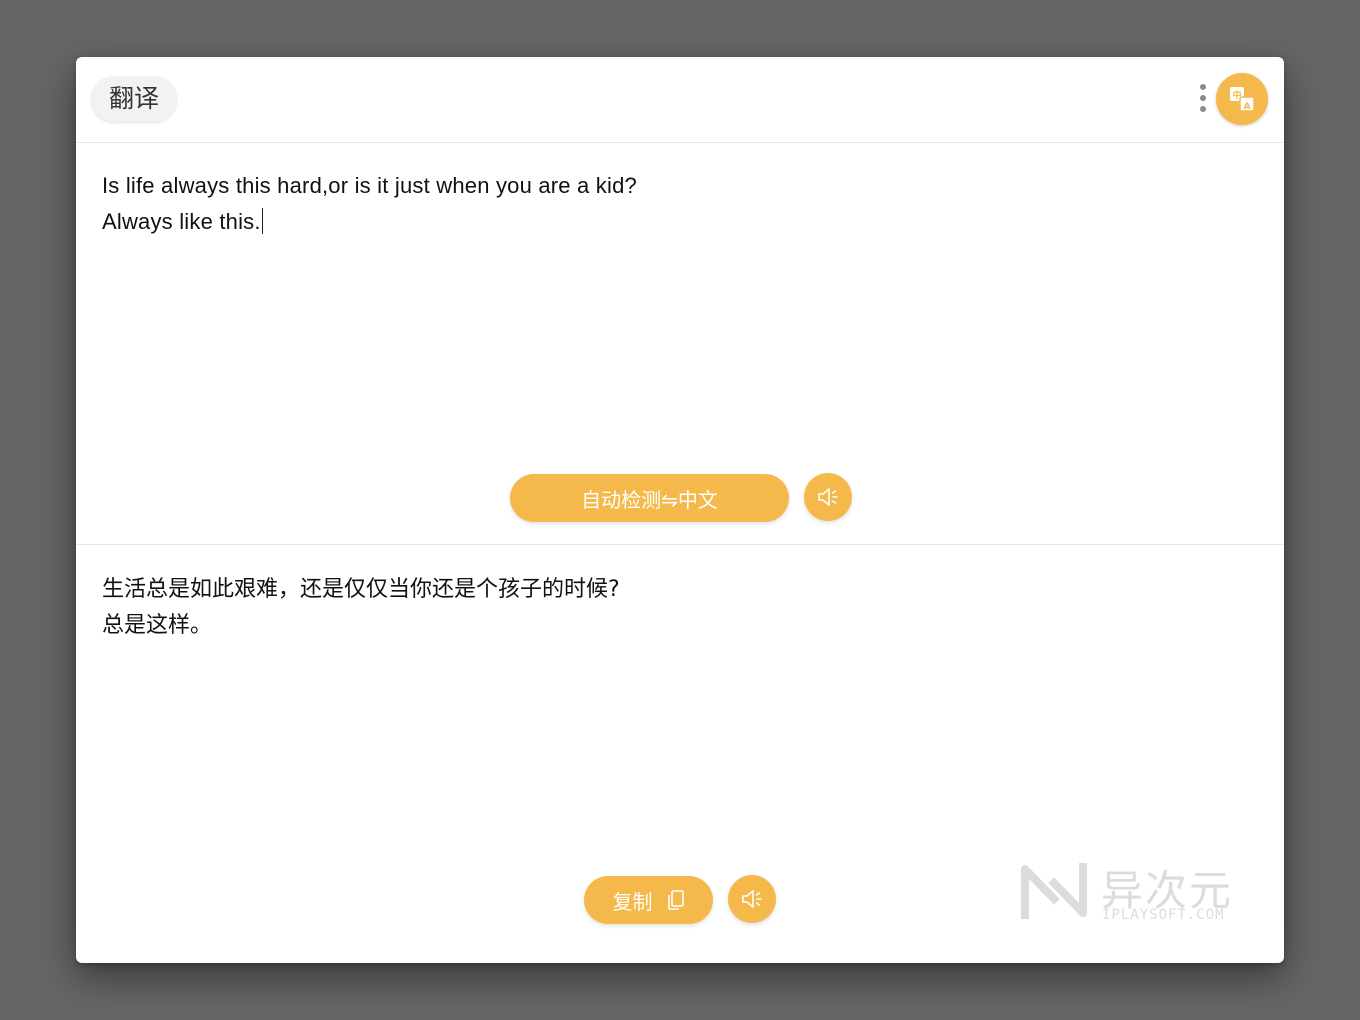 Image resolution: width=1360 pixels, height=1020 pixels. Describe the element at coordinates (1242, 99) in the screenshot. I see `translate-icon: 中 A` at that location.